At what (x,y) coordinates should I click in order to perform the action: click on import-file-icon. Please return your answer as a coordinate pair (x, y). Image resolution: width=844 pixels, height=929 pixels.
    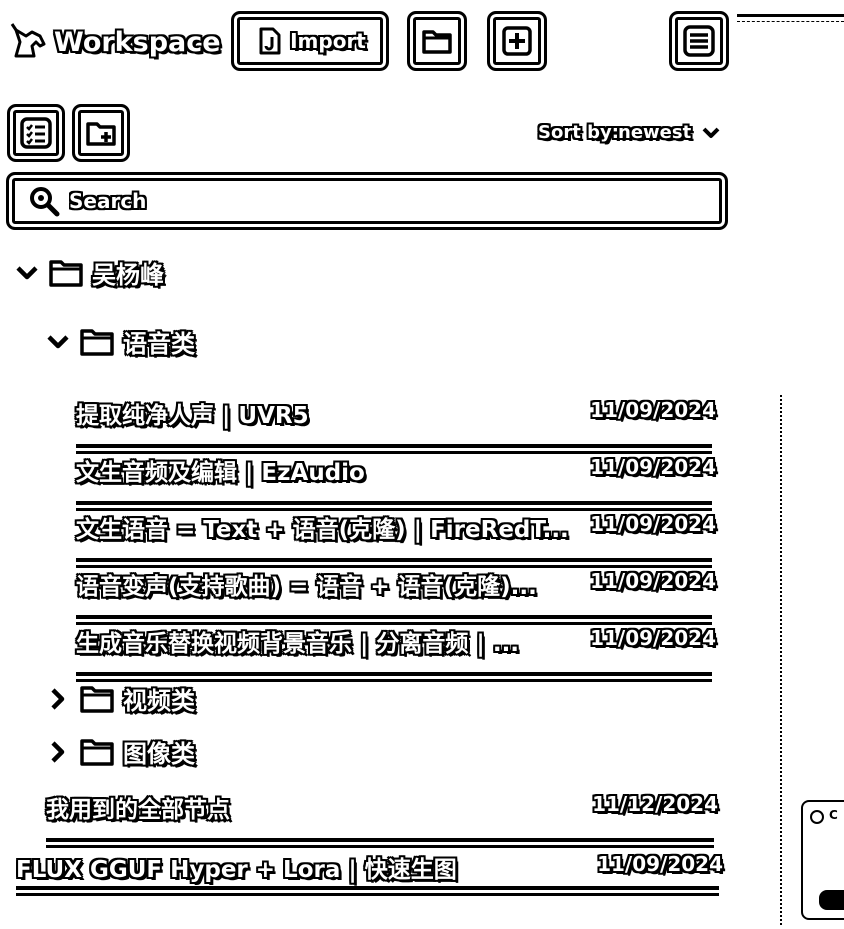
    Looking at the image, I should click on (270, 41).